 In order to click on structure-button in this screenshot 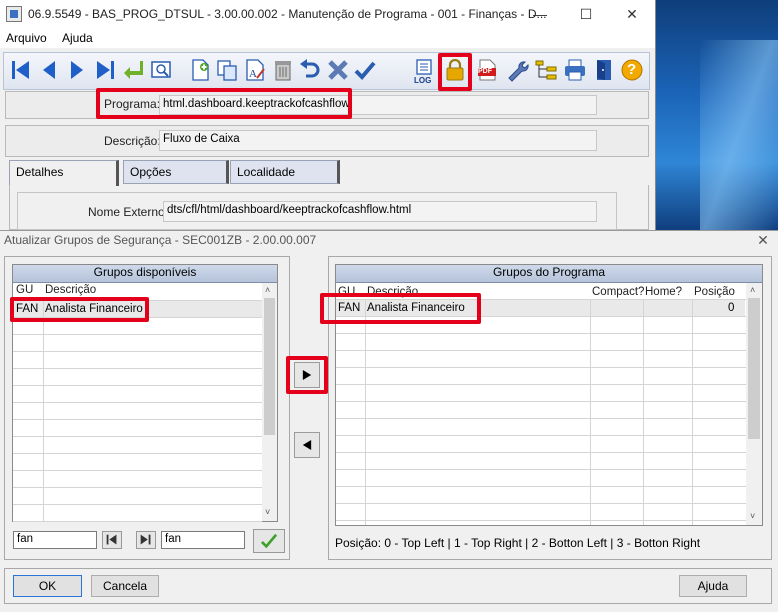, I will do `click(546, 70)`.